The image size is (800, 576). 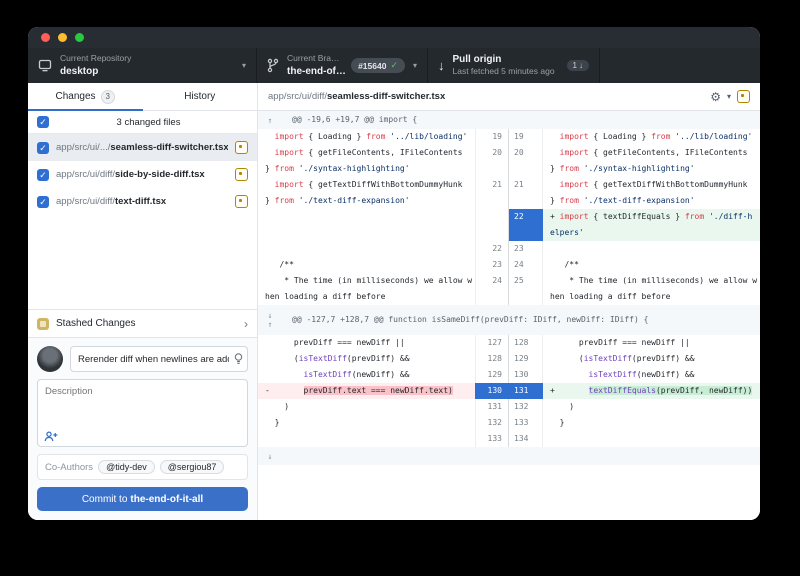 I want to click on minimize-window-button, so click(x=62, y=37).